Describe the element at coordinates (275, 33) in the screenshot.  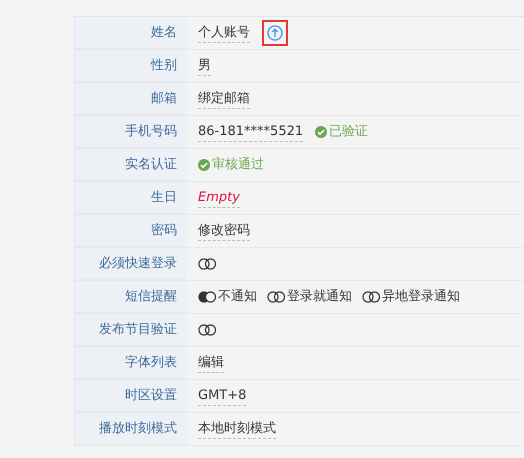
I see `upload-icon` at that location.